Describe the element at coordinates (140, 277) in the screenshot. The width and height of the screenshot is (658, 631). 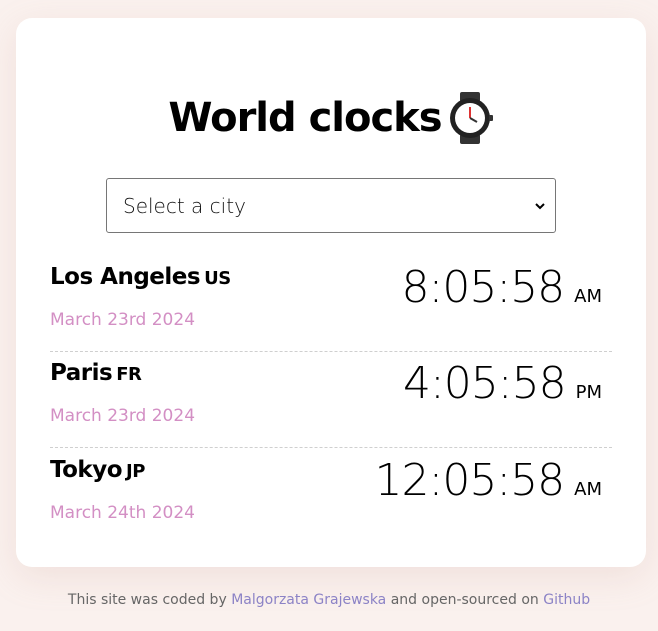
I see `city-name: Los Angeles US` at that location.